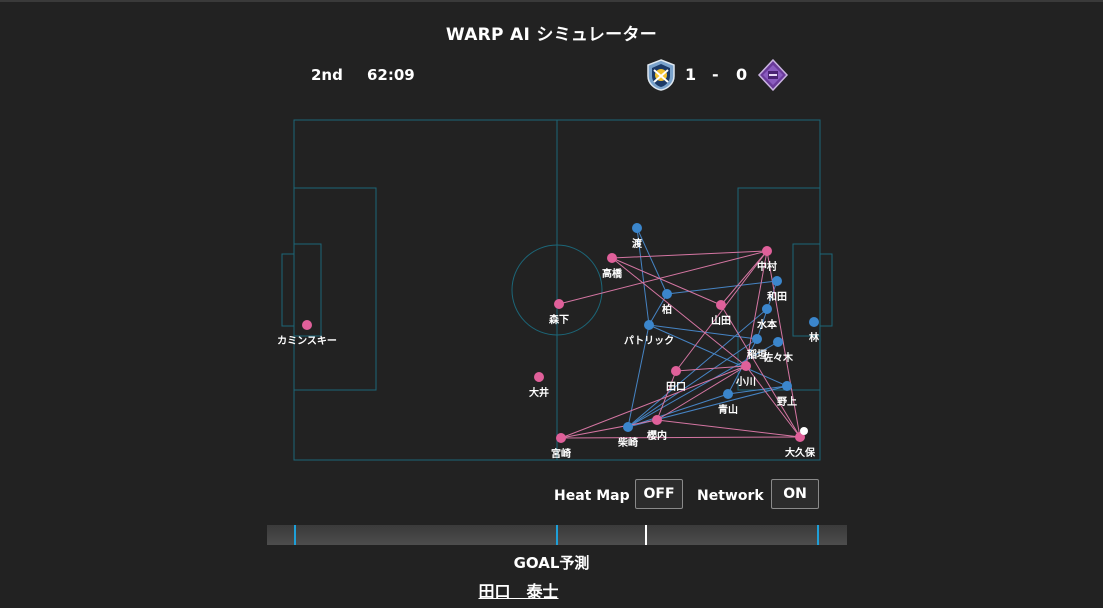  I want to click on pink-player-name: 大久保, so click(800, 452).